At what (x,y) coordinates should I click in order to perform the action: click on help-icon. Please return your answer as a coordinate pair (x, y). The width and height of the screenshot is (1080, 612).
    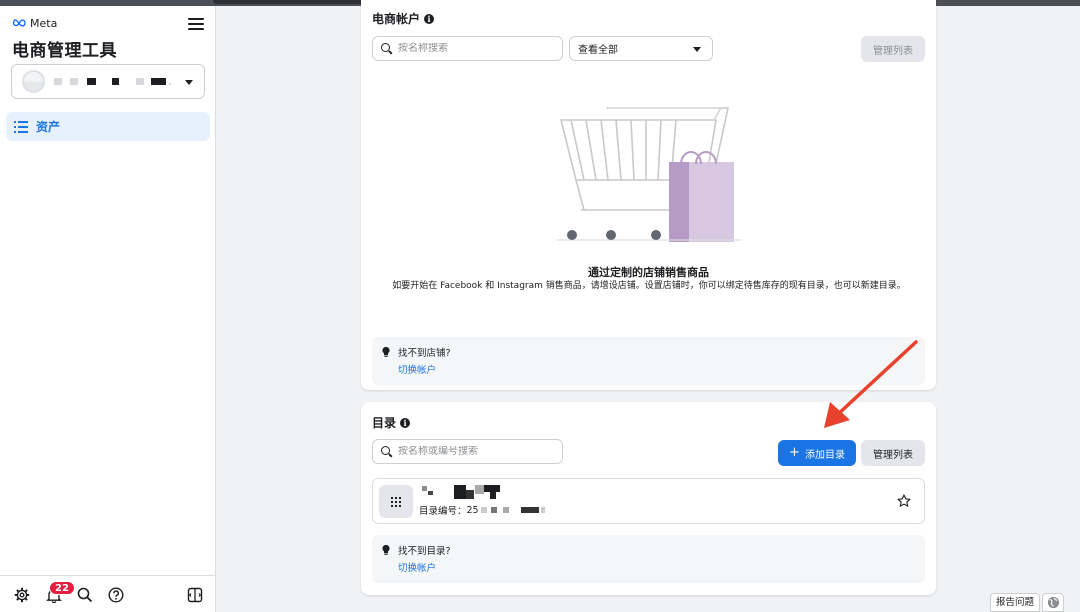
    Looking at the image, I should click on (116, 595).